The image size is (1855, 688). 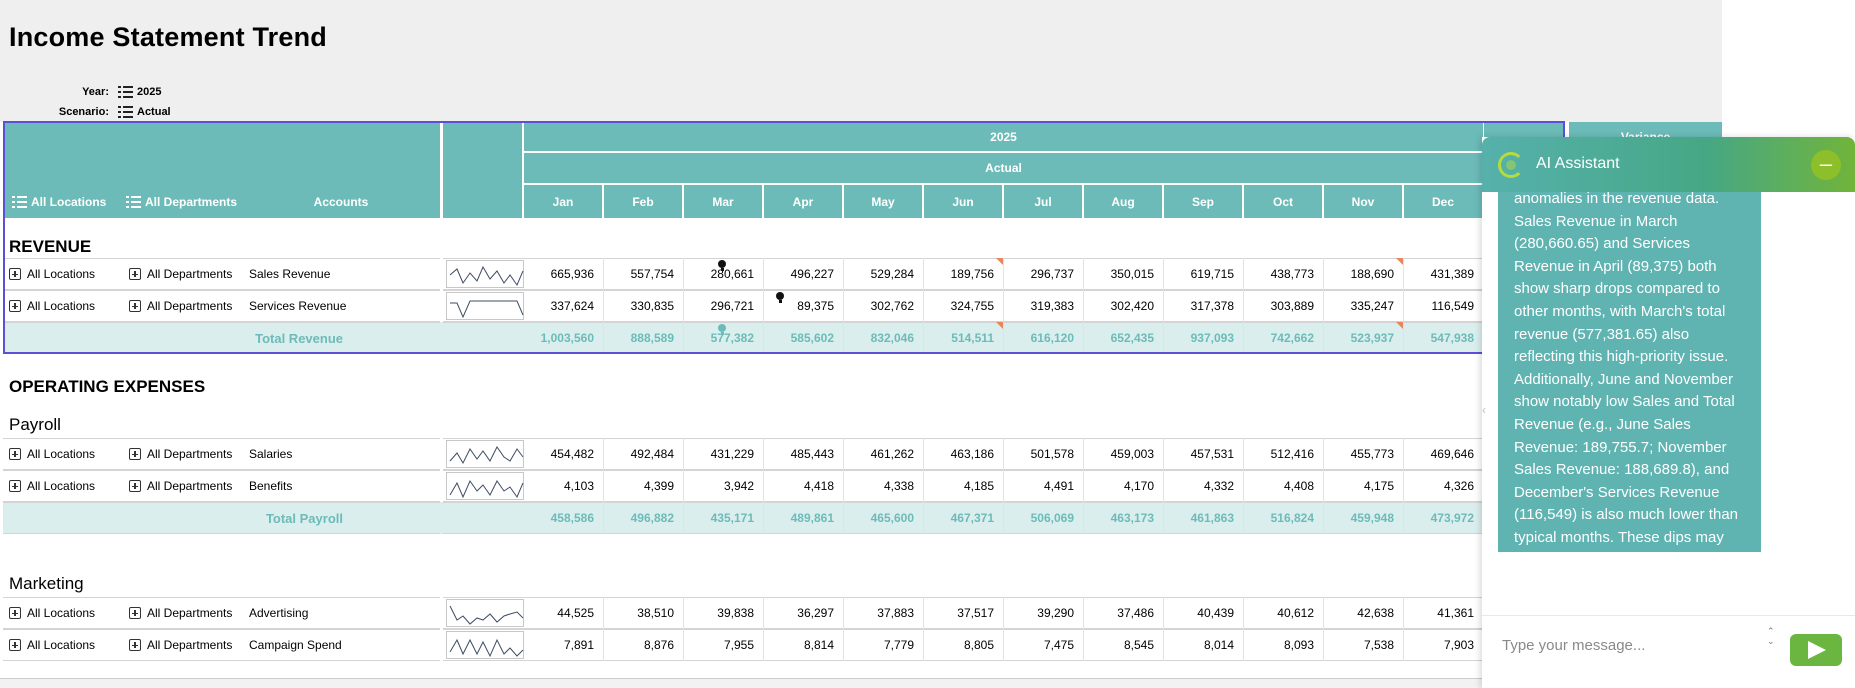 What do you see at coordinates (1119, 306) in the screenshot?
I see `value-cell: 302,420` at bounding box center [1119, 306].